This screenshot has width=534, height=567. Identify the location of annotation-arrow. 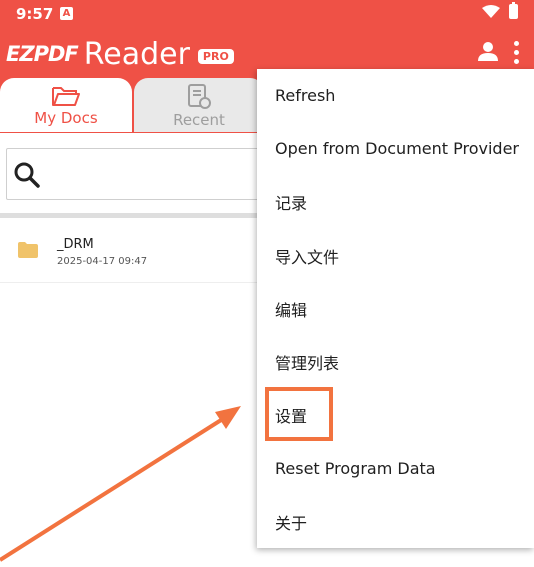
(120, 484).